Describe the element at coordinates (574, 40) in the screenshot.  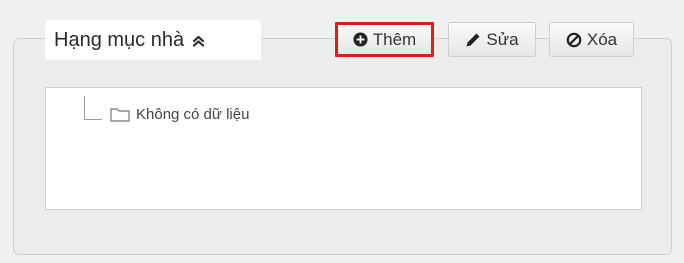
I see `ban-icon` at that location.